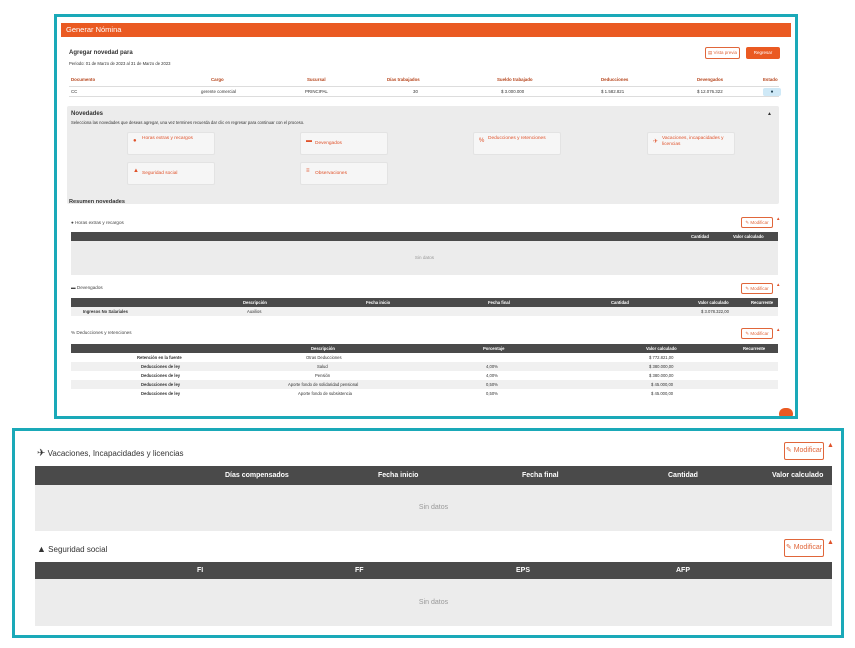 This screenshot has width=855, height=648. What do you see at coordinates (494, 348) in the screenshot?
I see `col-porcentaje: Porcentaje` at bounding box center [494, 348].